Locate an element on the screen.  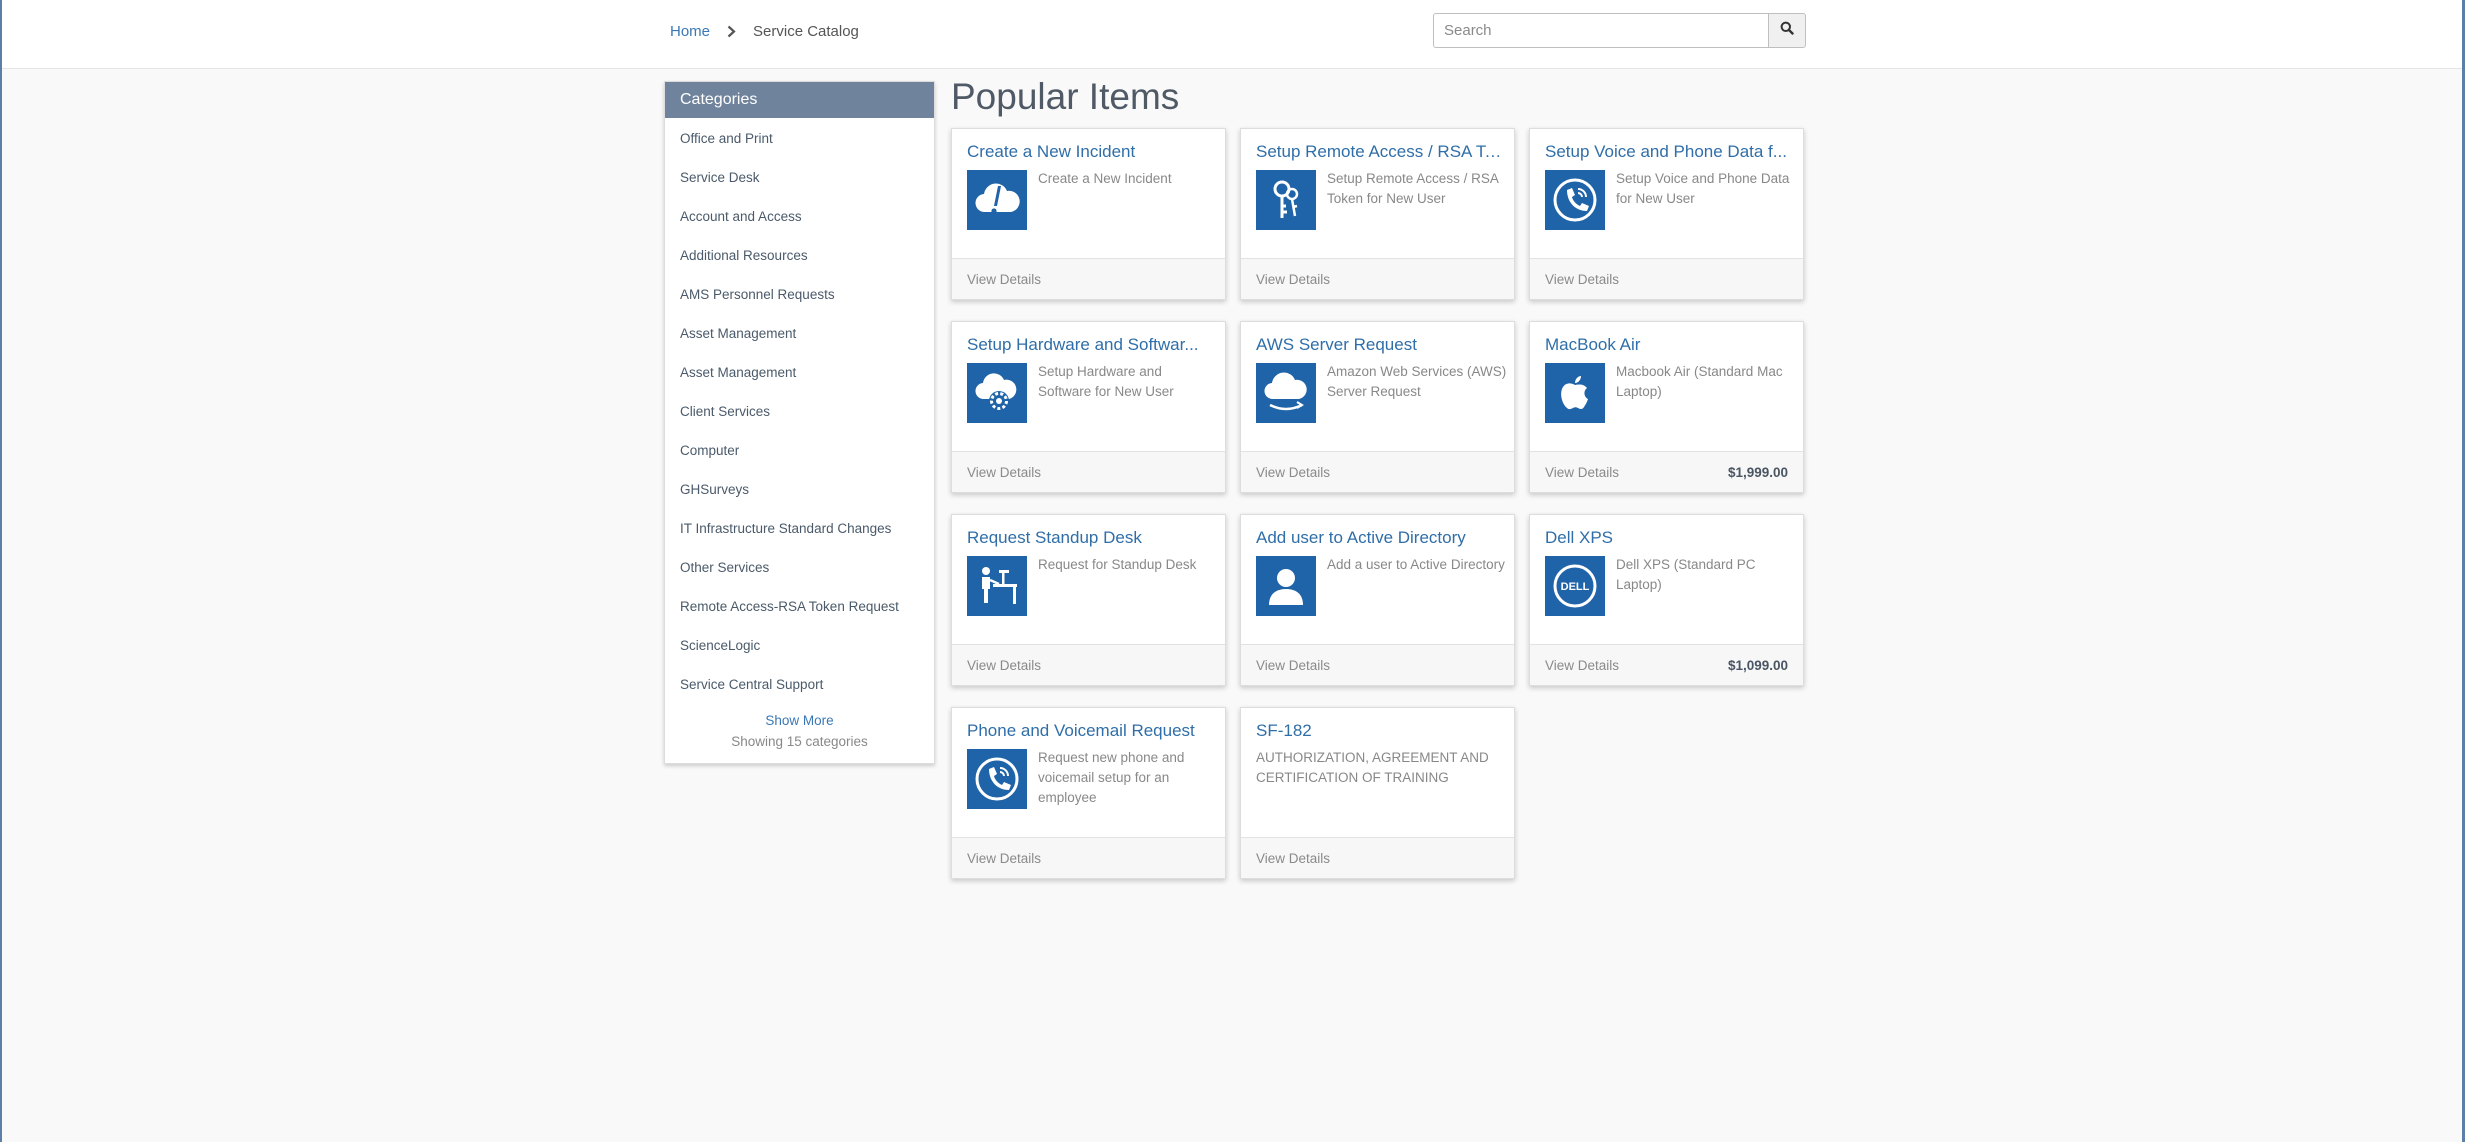
card-description: Request for Standup Desk is located at coordinates (1117, 564).